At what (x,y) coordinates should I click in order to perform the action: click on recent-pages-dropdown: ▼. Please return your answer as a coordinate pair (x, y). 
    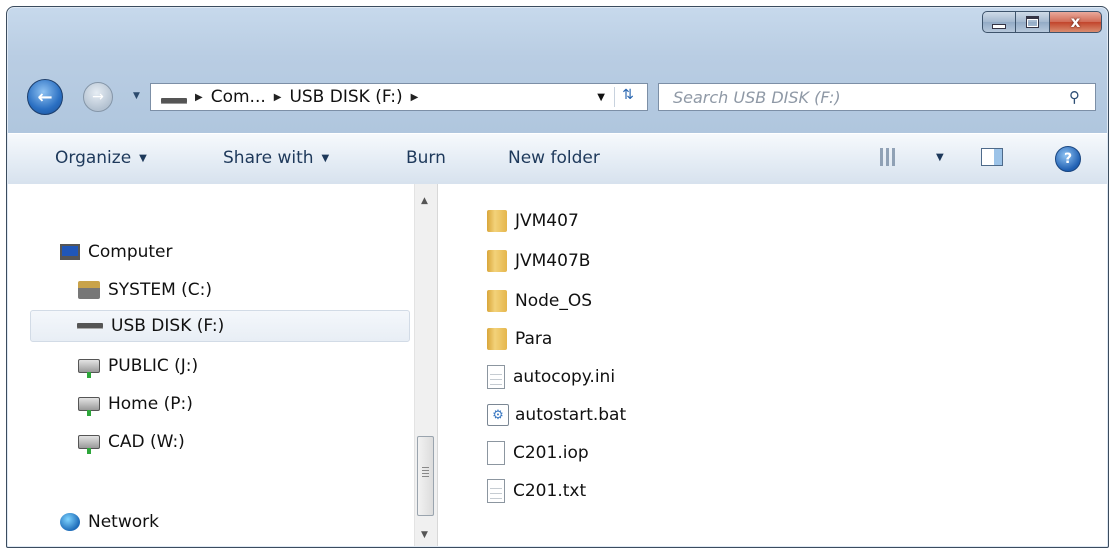
    Looking at the image, I should click on (136, 96).